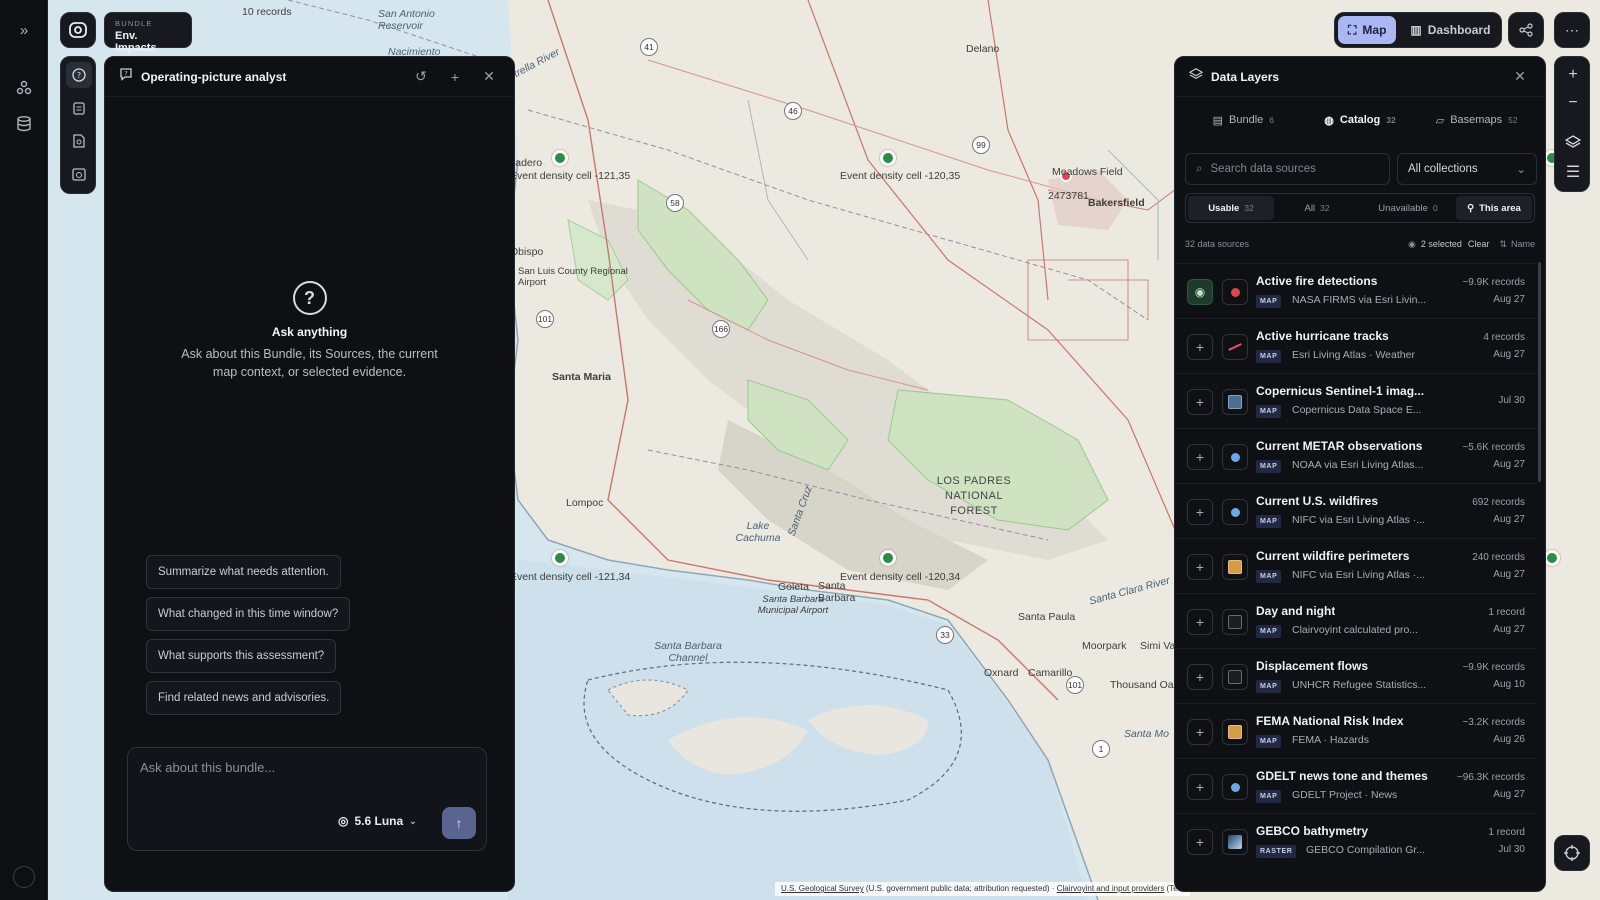  Describe the element at coordinates (1218, 120) in the screenshot. I see `archive-icon: ▤` at that location.